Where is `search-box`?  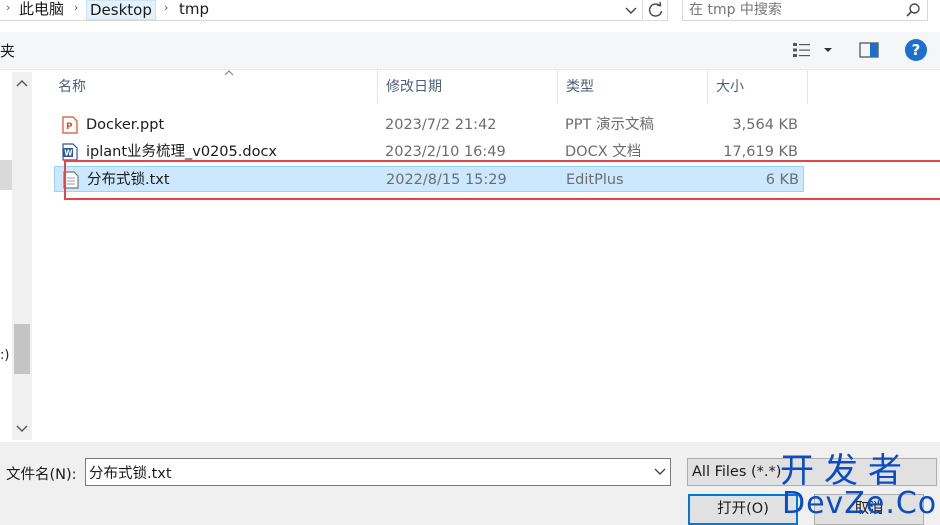 search-box is located at coordinates (805, 10).